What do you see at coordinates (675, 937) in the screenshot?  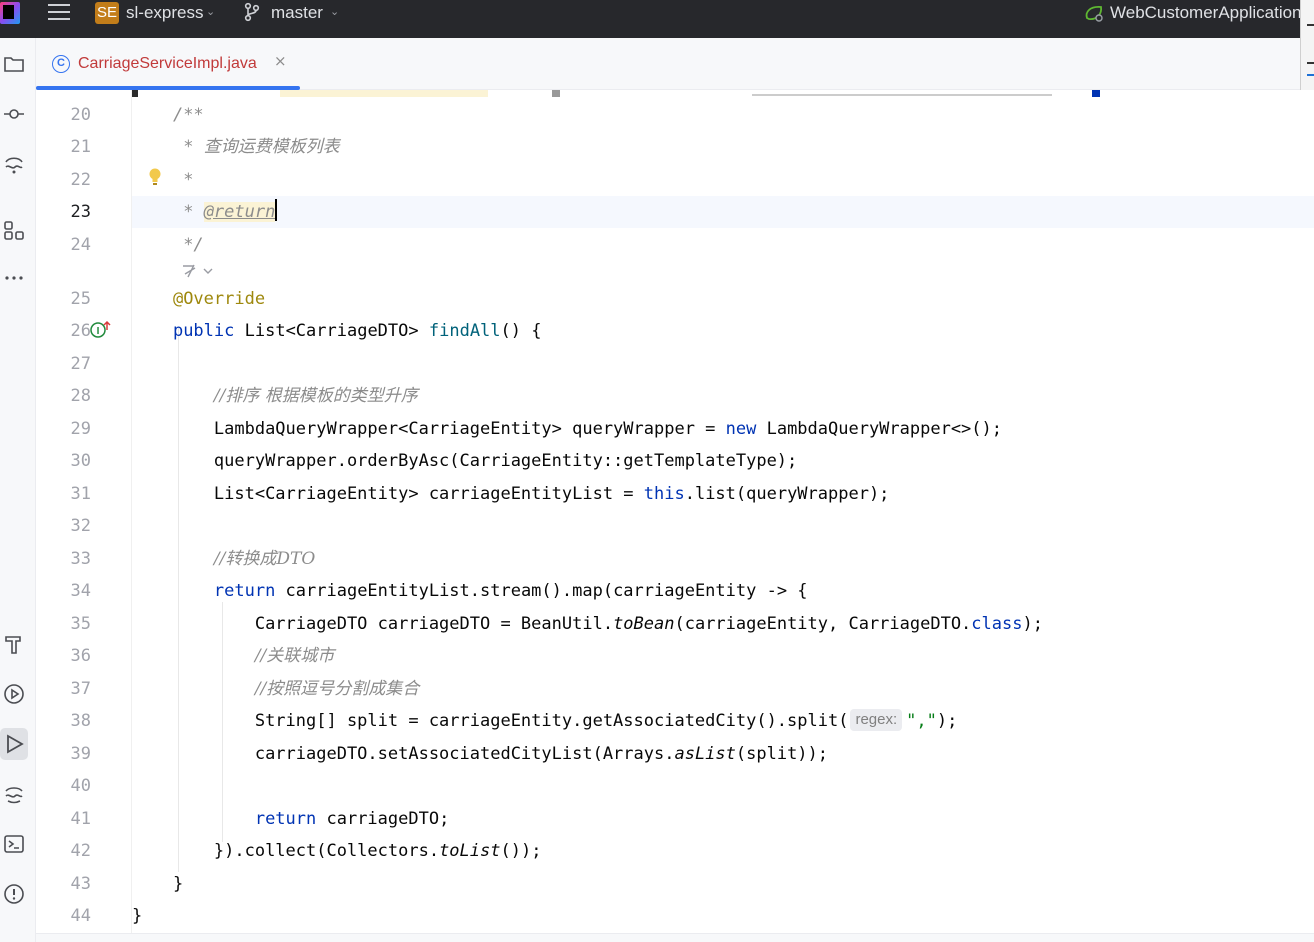 I see `editor-bottom-edge` at bounding box center [675, 937].